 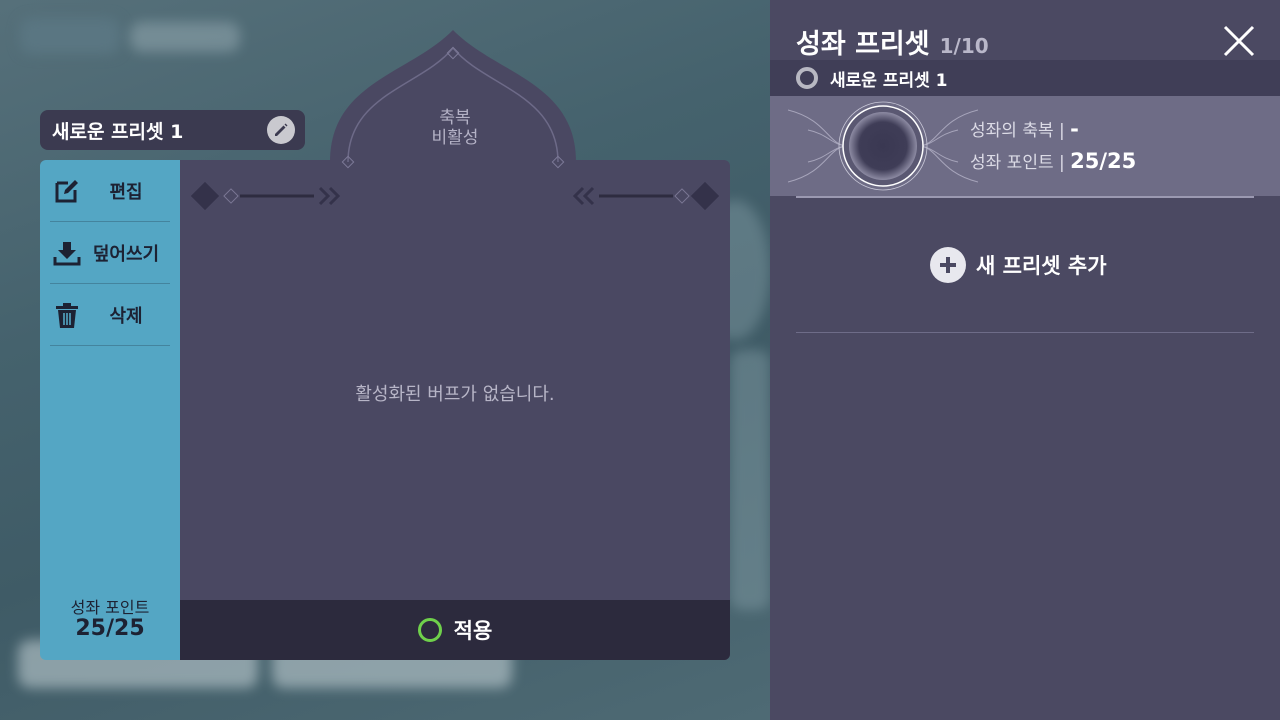 What do you see at coordinates (646, 196) in the screenshot?
I see `right-divider-ornament` at bounding box center [646, 196].